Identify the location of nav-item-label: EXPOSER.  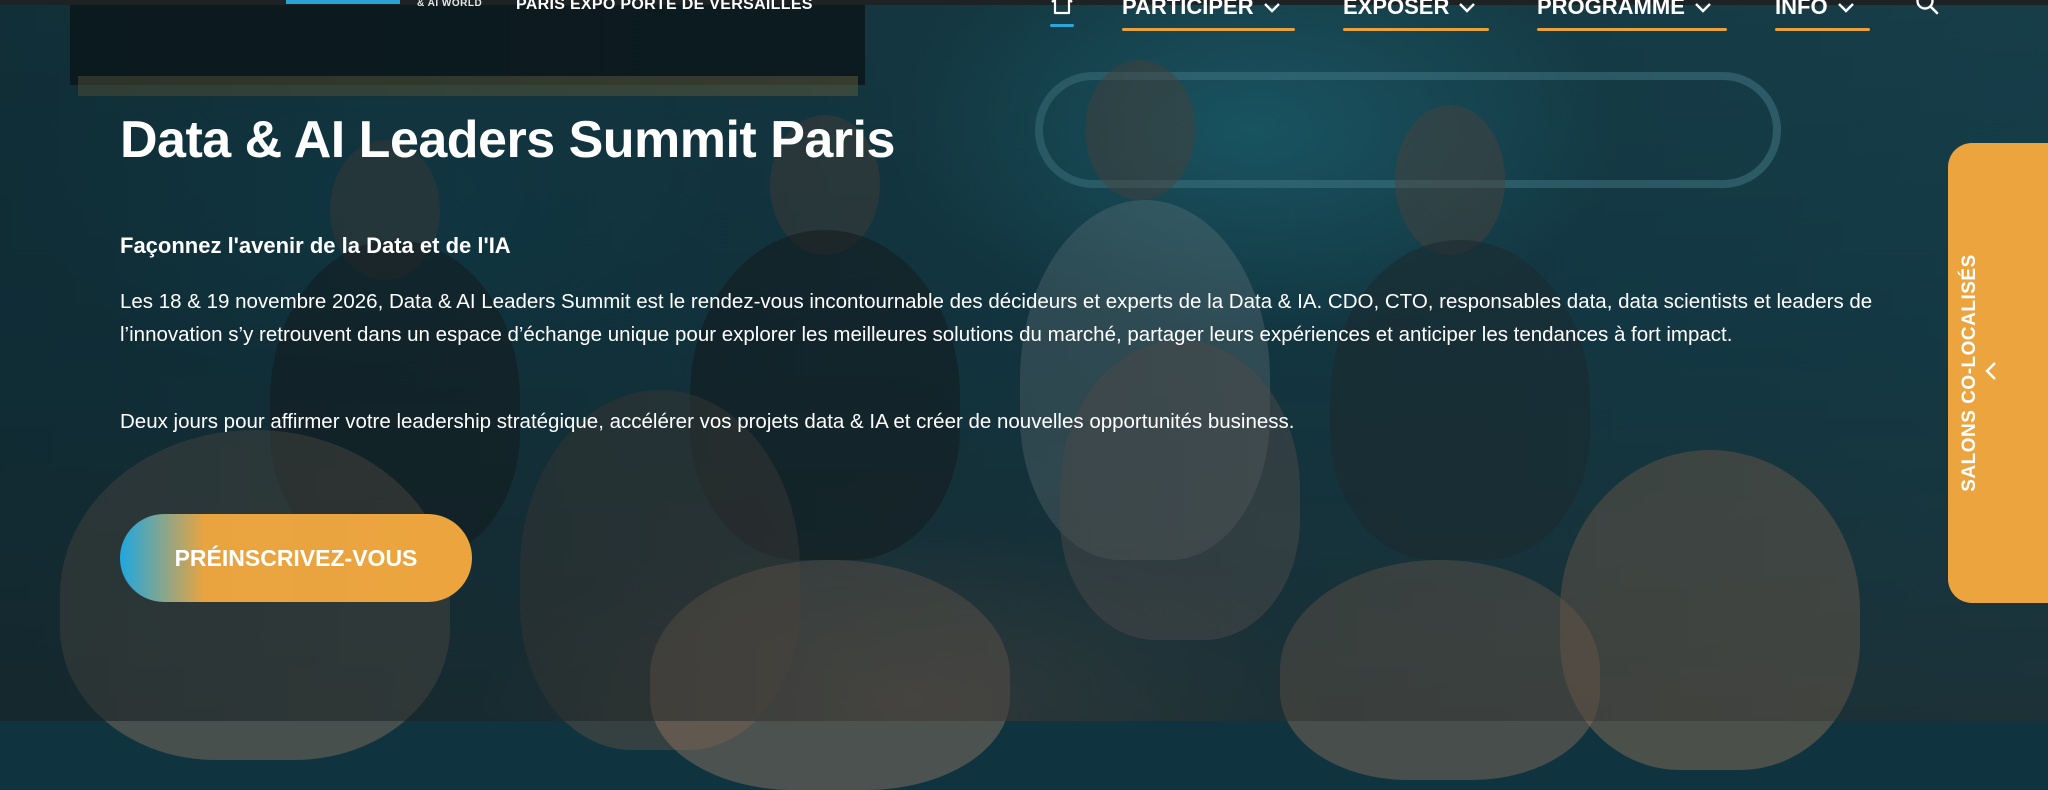
(1396, 9).